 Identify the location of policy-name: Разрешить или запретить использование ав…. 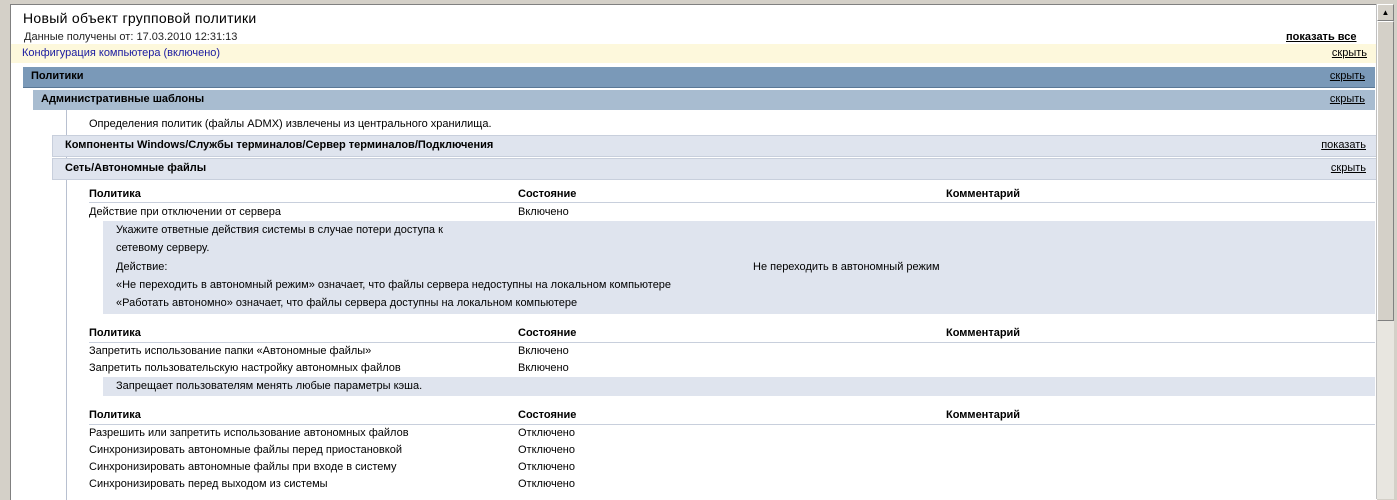
(249, 433).